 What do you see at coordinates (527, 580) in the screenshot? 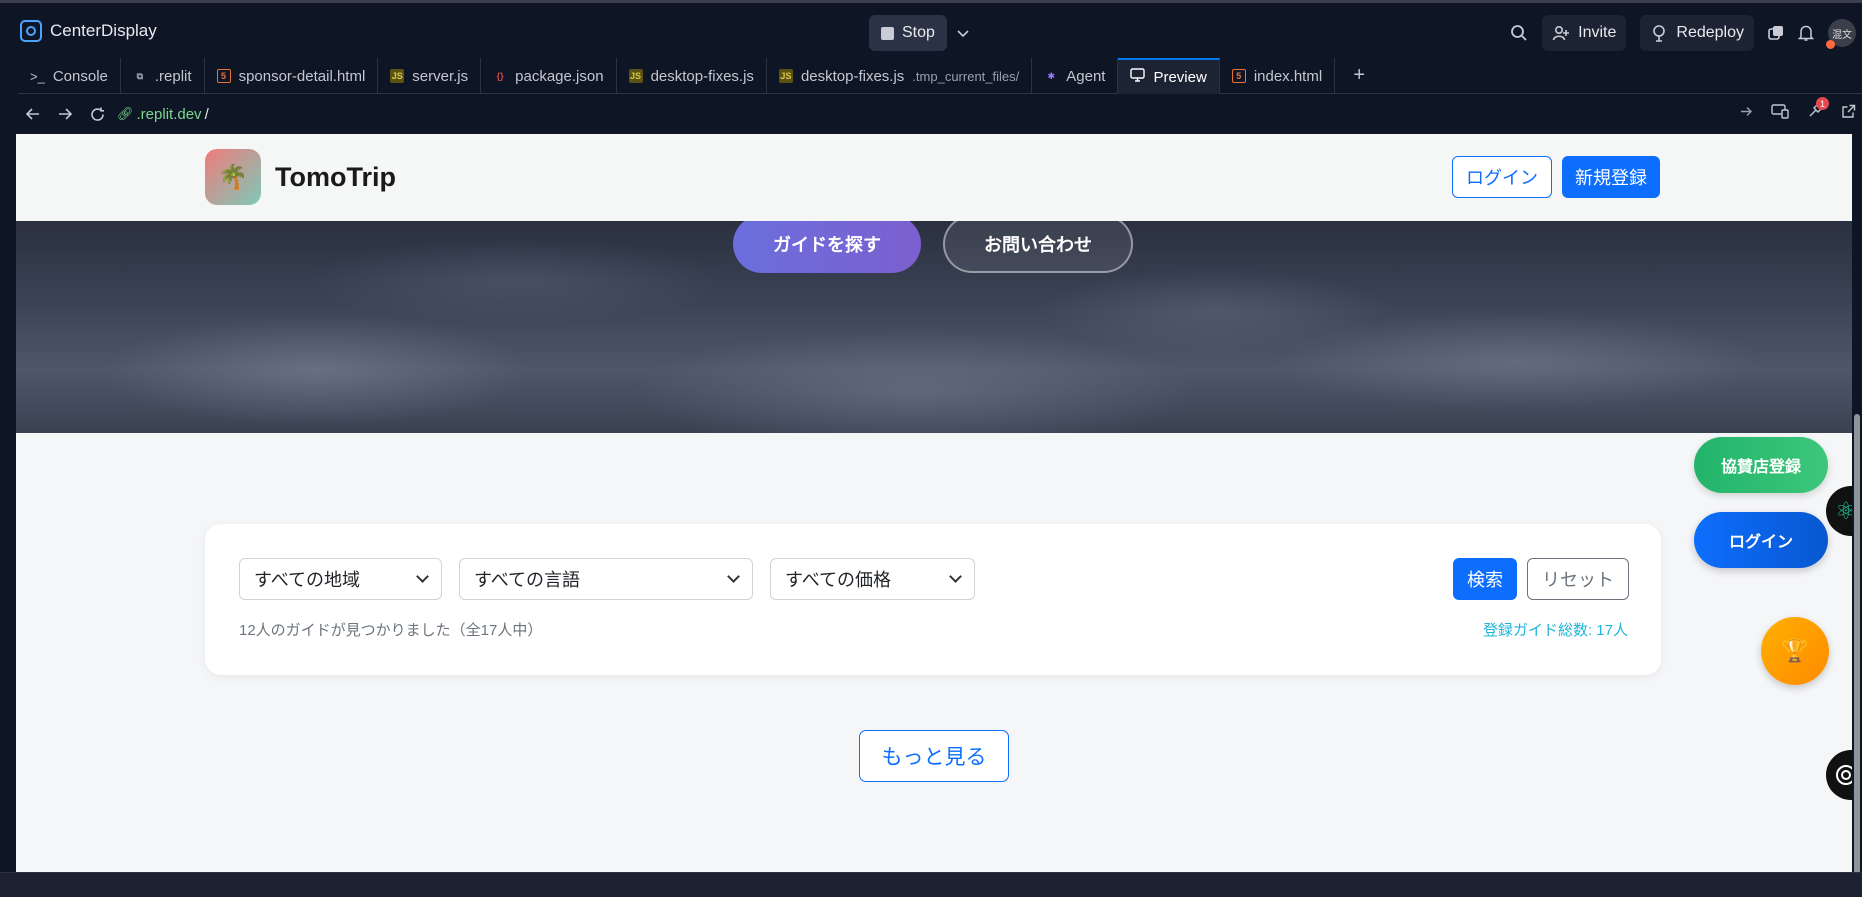
I see `language-select-value: すべての言語` at bounding box center [527, 580].